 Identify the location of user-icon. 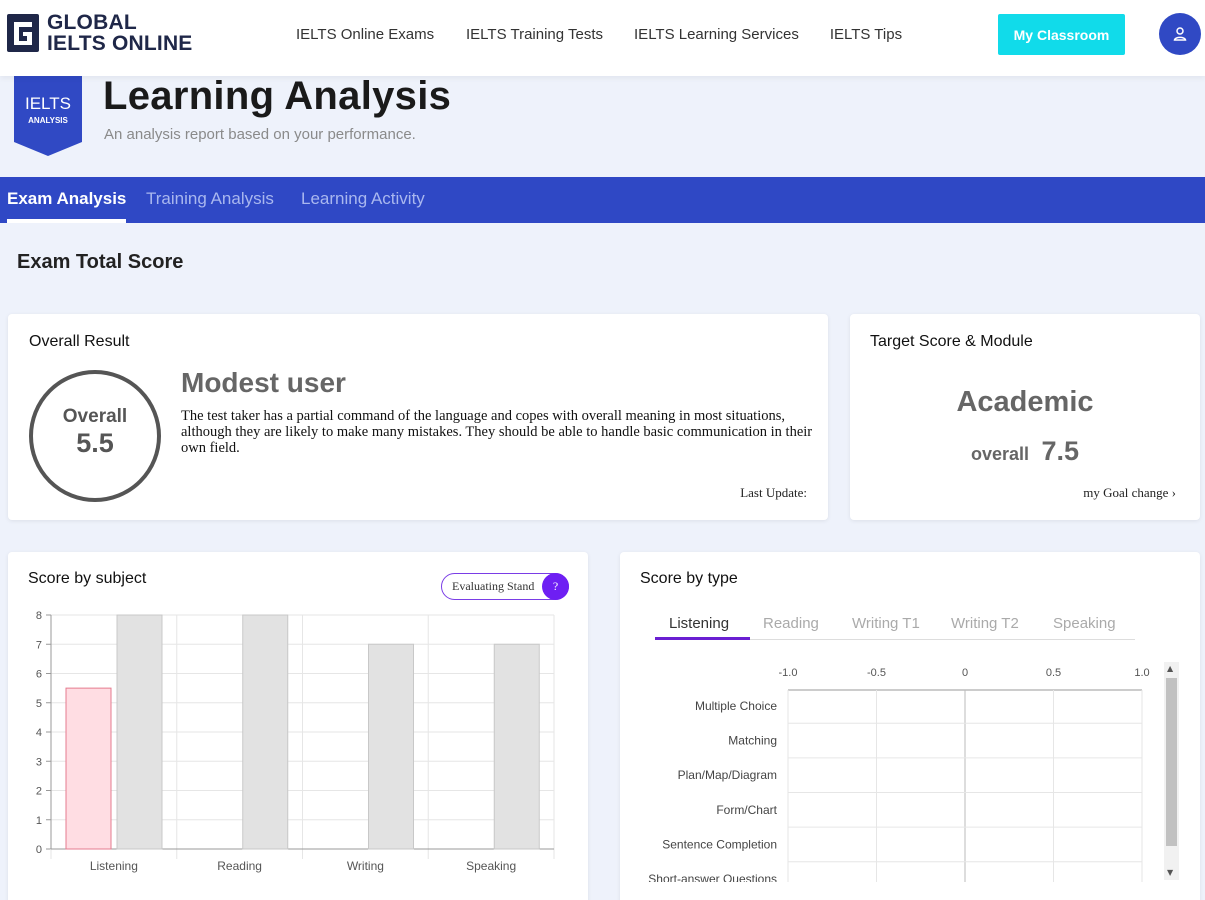
(1180, 34).